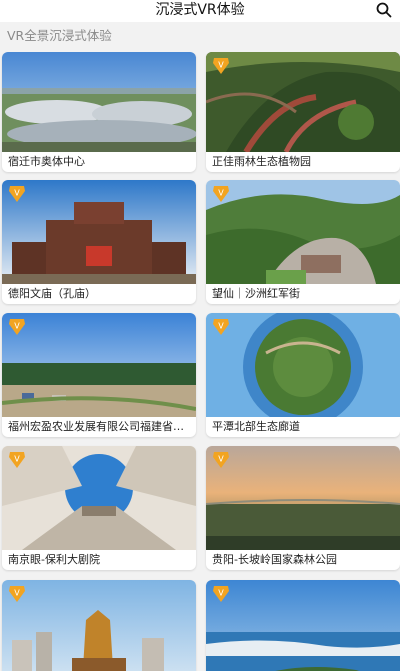 Image resolution: width=400 pixels, height=671 pixels. I want to click on top-bar: 沉浸式VR体验, so click(200, 11).